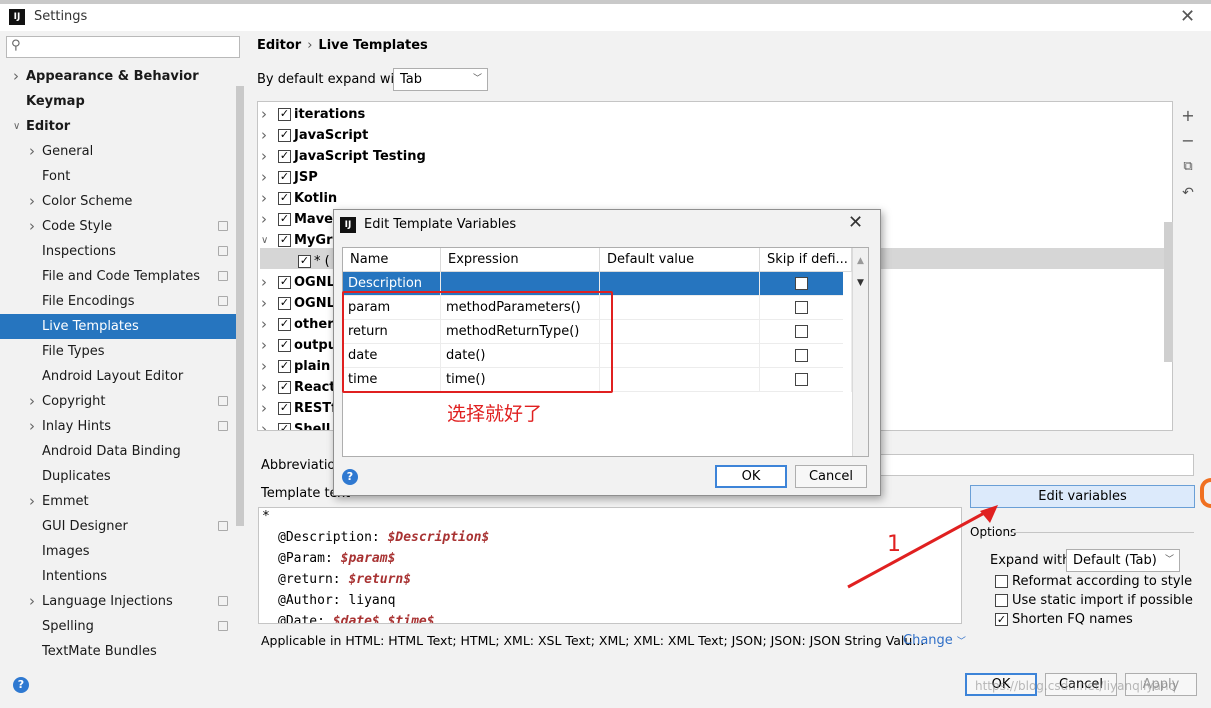 This screenshot has height=708, width=1211. Describe the element at coordinates (118, 626) in the screenshot. I see `sidebar-item: Spelling` at that location.